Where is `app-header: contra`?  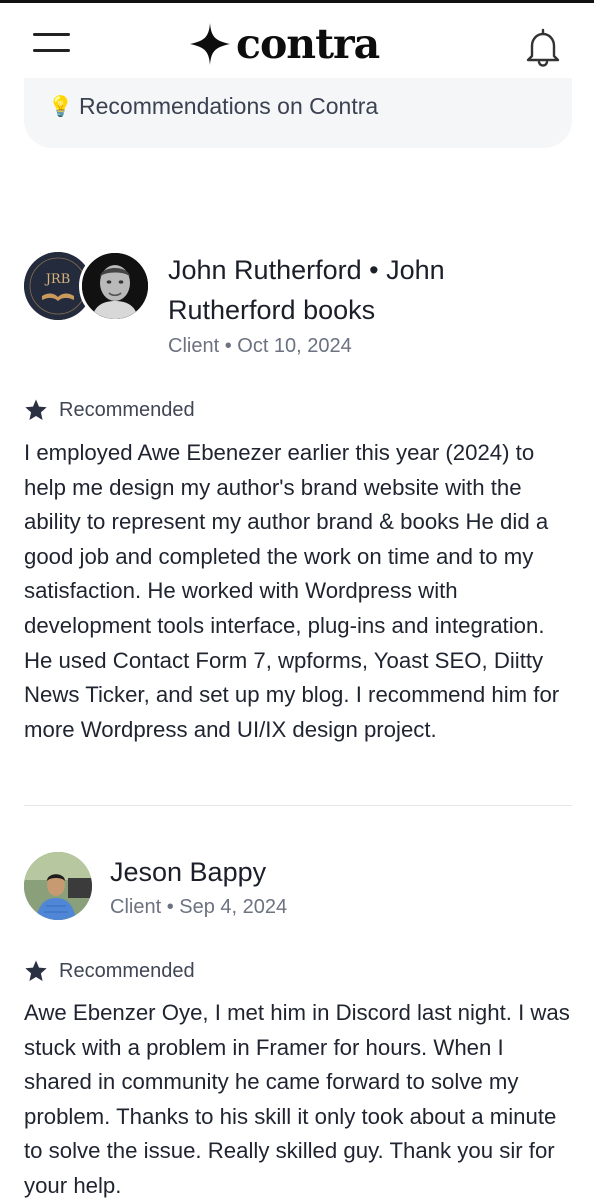
app-header: contra is located at coordinates (297, 44).